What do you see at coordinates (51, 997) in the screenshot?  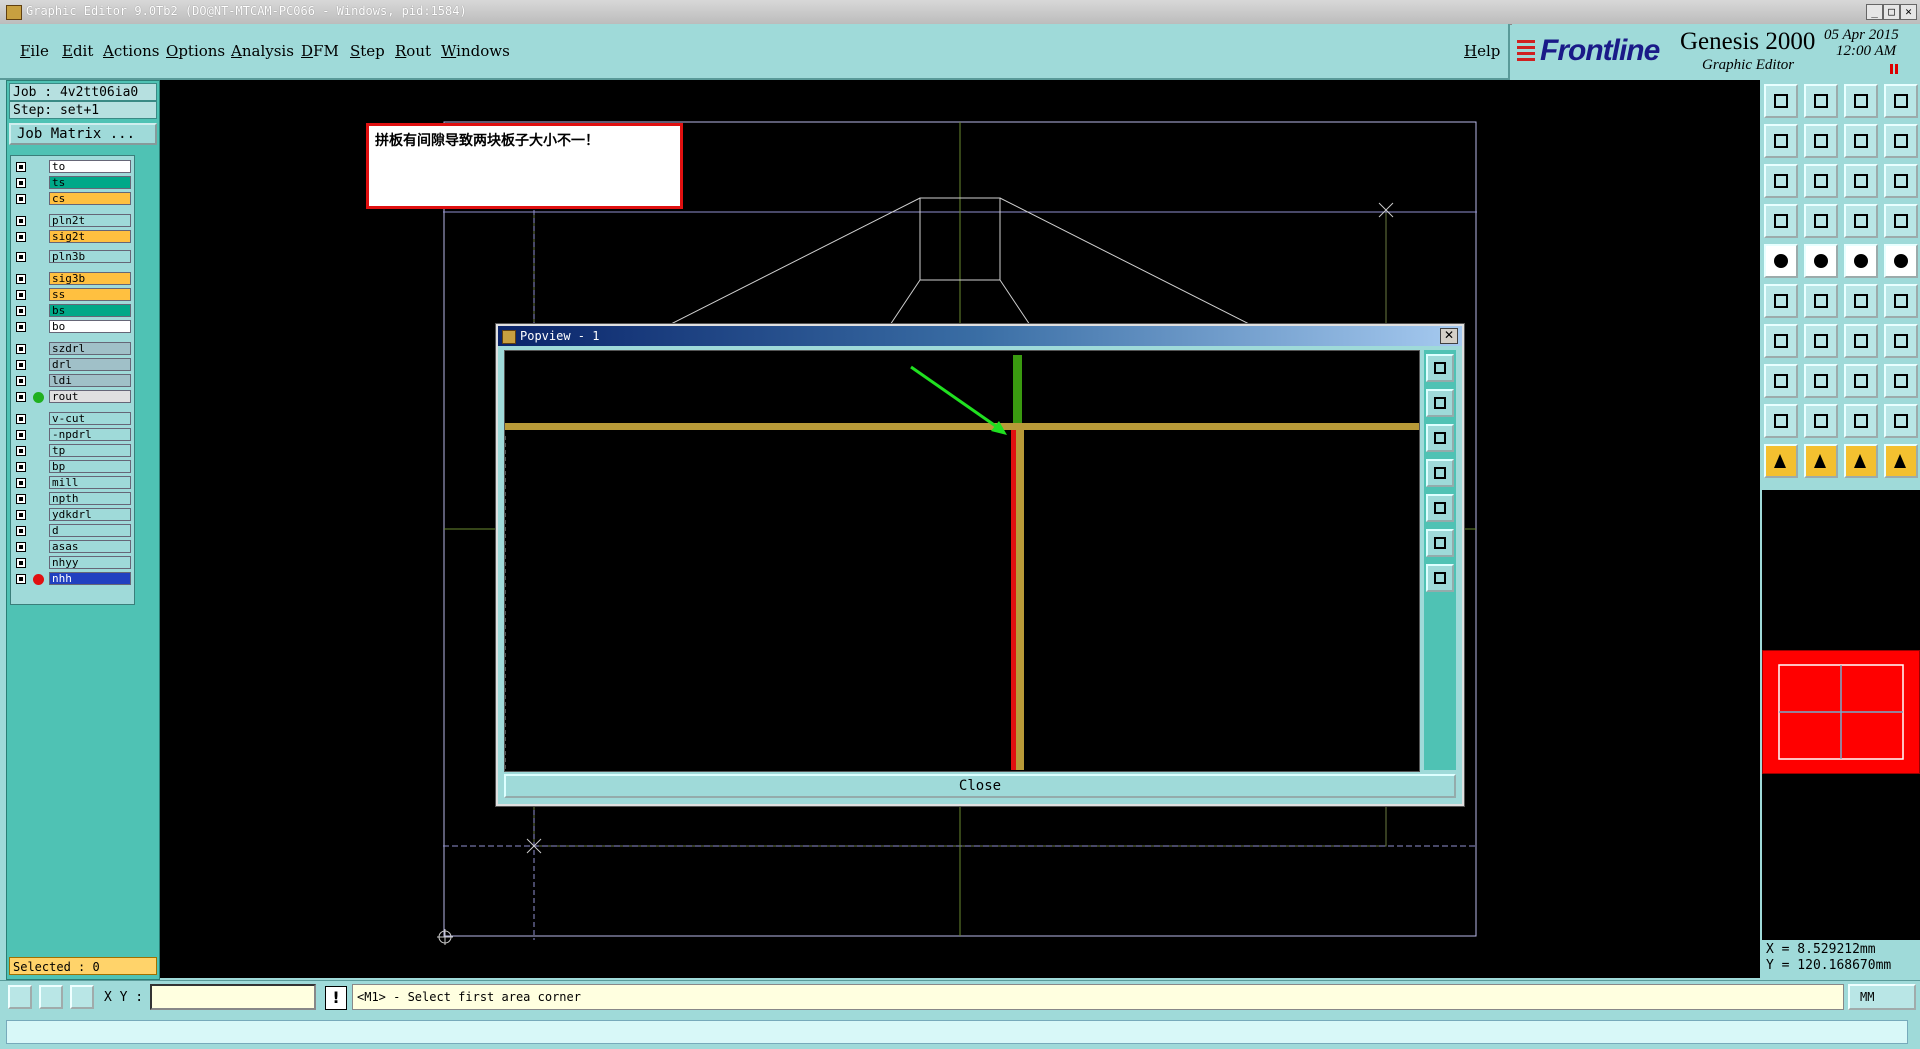 I see `measure-icon` at bounding box center [51, 997].